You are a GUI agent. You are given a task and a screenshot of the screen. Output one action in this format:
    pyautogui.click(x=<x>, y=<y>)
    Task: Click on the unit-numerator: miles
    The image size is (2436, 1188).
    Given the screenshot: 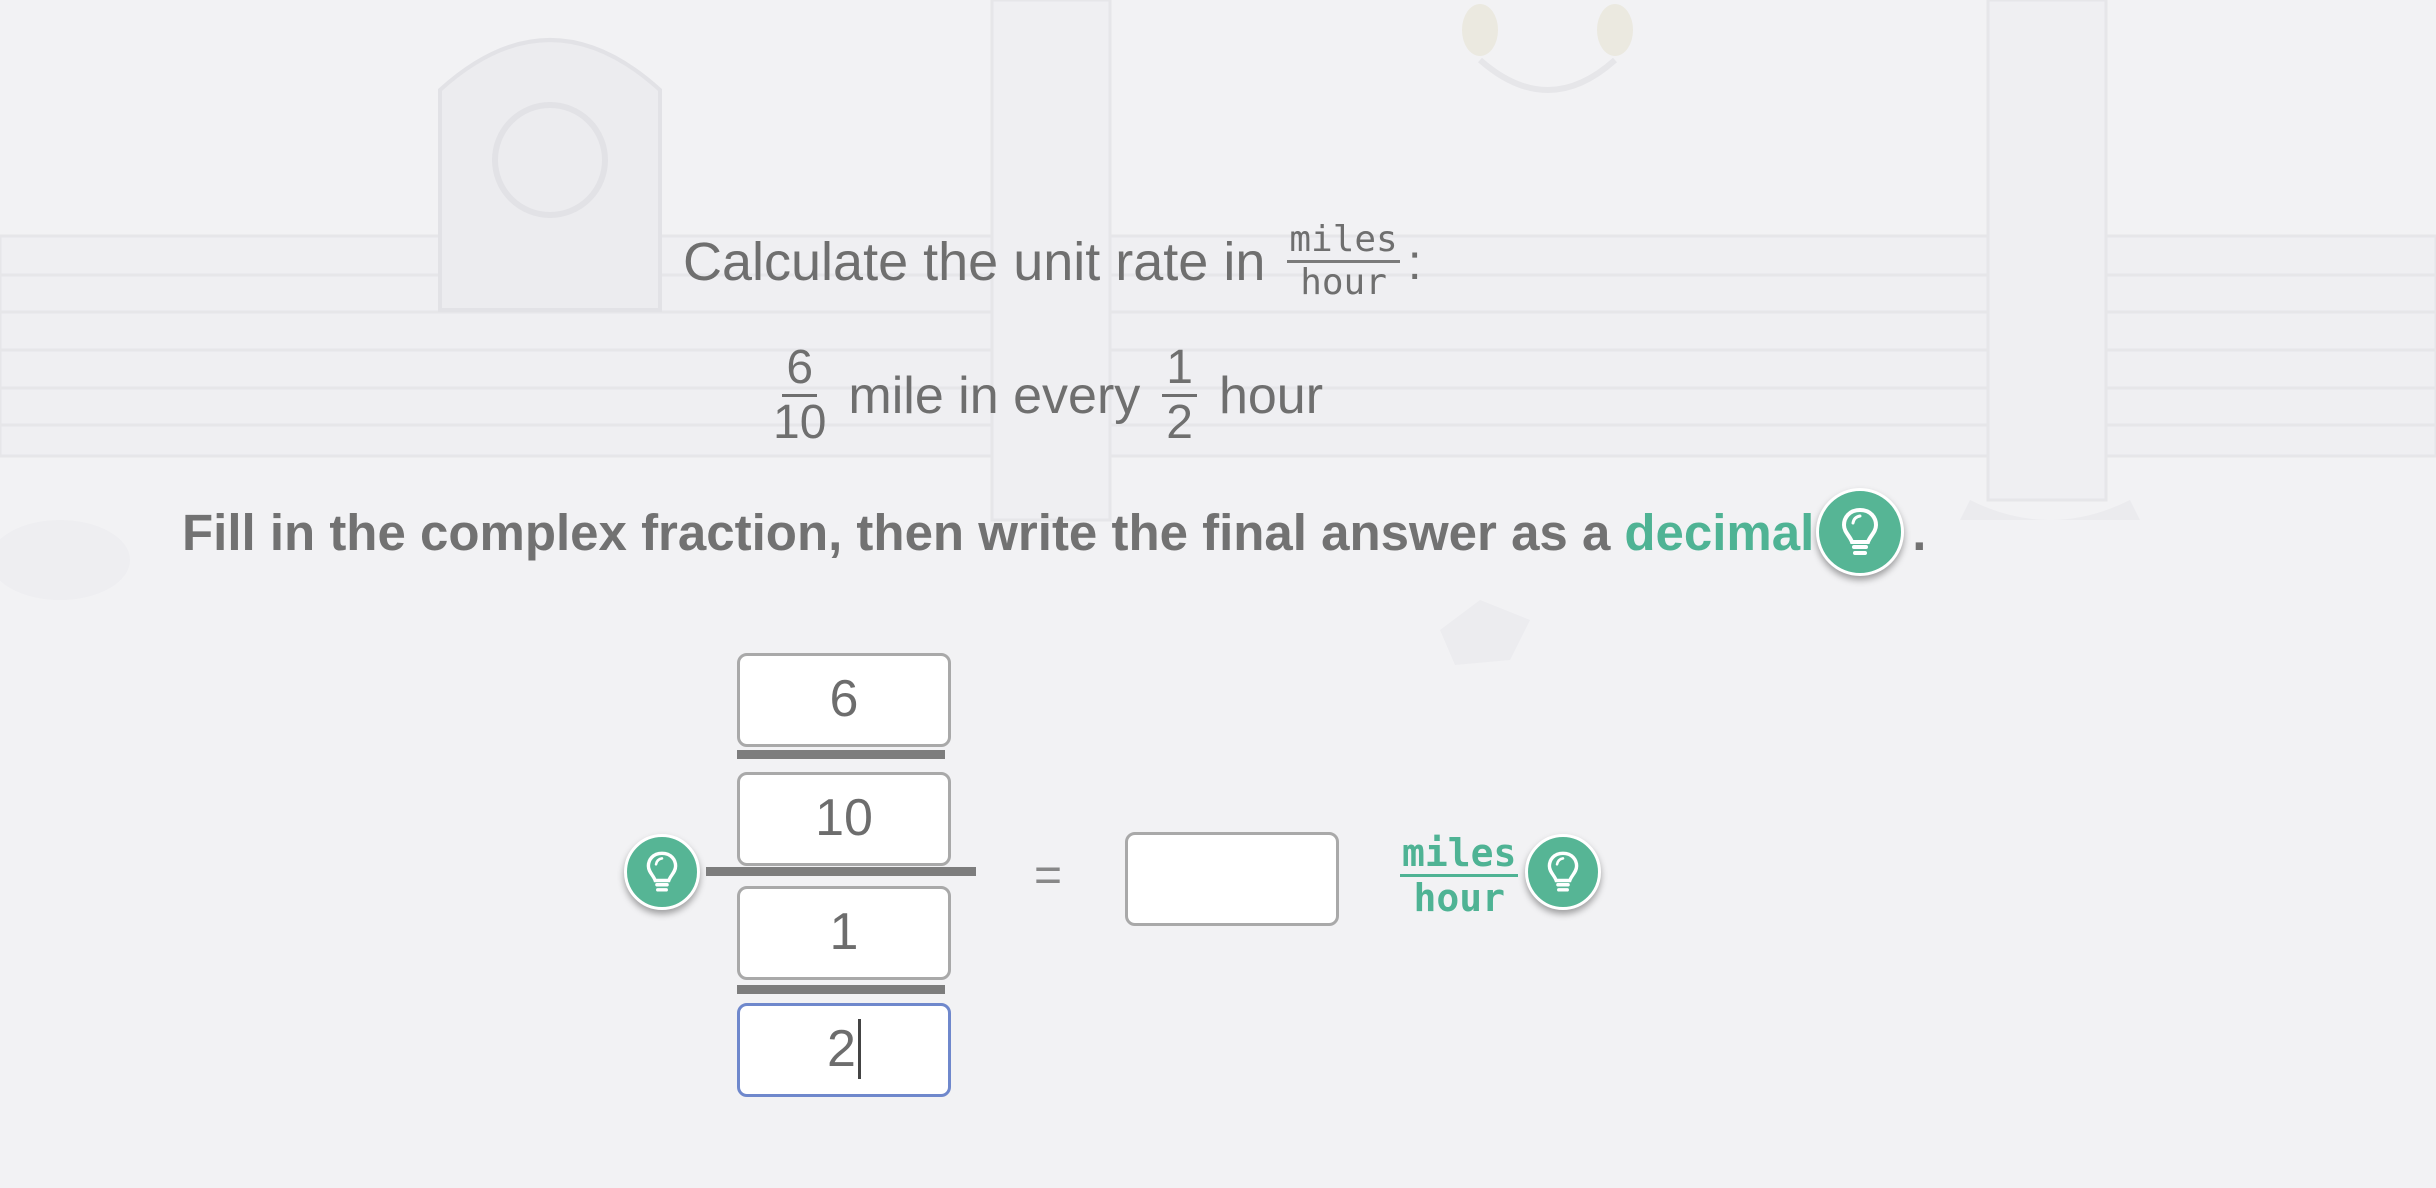 What is the action you would take?
    pyautogui.click(x=1343, y=241)
    